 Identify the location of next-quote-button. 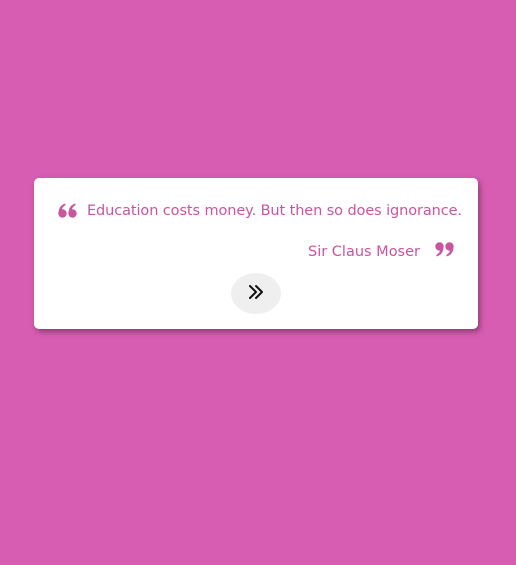
(256, 293).